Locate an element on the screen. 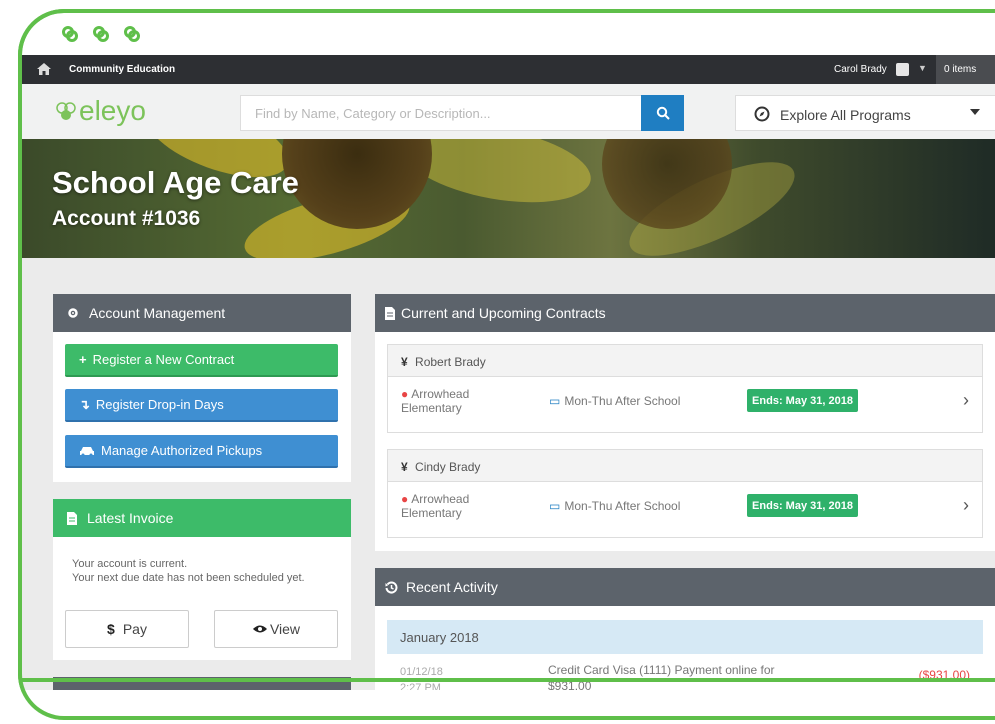  gear-icon is located at coordinates (73, 313).